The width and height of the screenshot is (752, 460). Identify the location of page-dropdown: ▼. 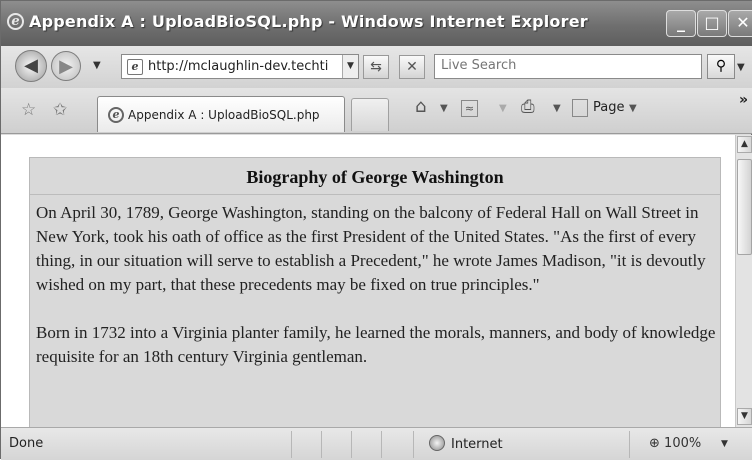
(633, 108).